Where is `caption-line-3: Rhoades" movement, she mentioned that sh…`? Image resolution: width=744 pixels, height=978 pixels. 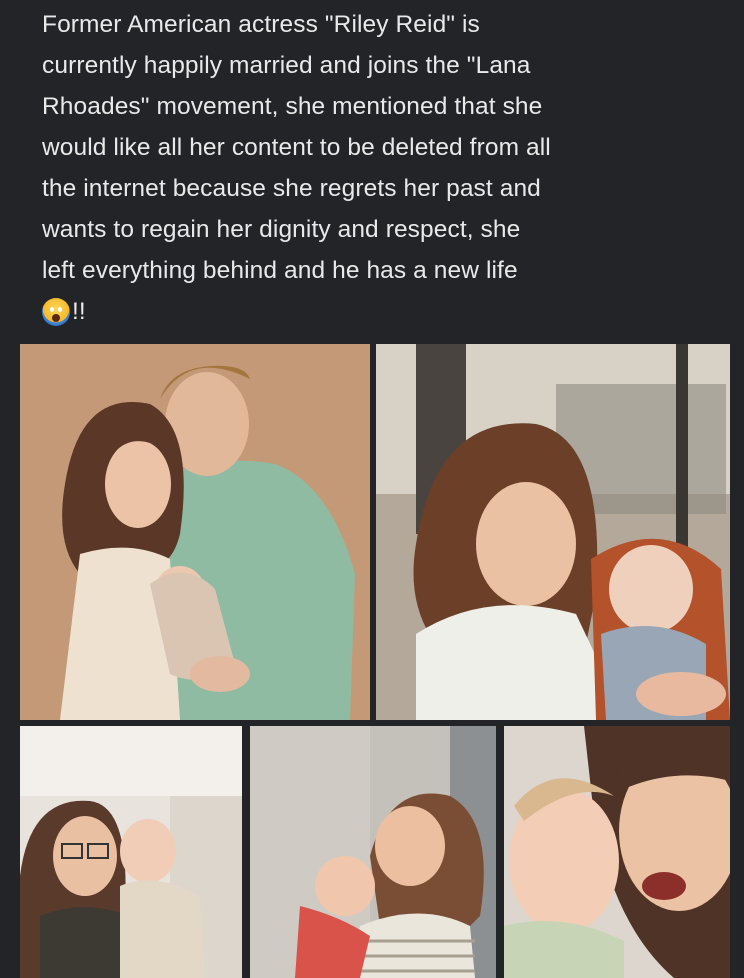
caption-line-3: Rhoades" movement, she mentioned that sh… is located at coordinates (292, 106).